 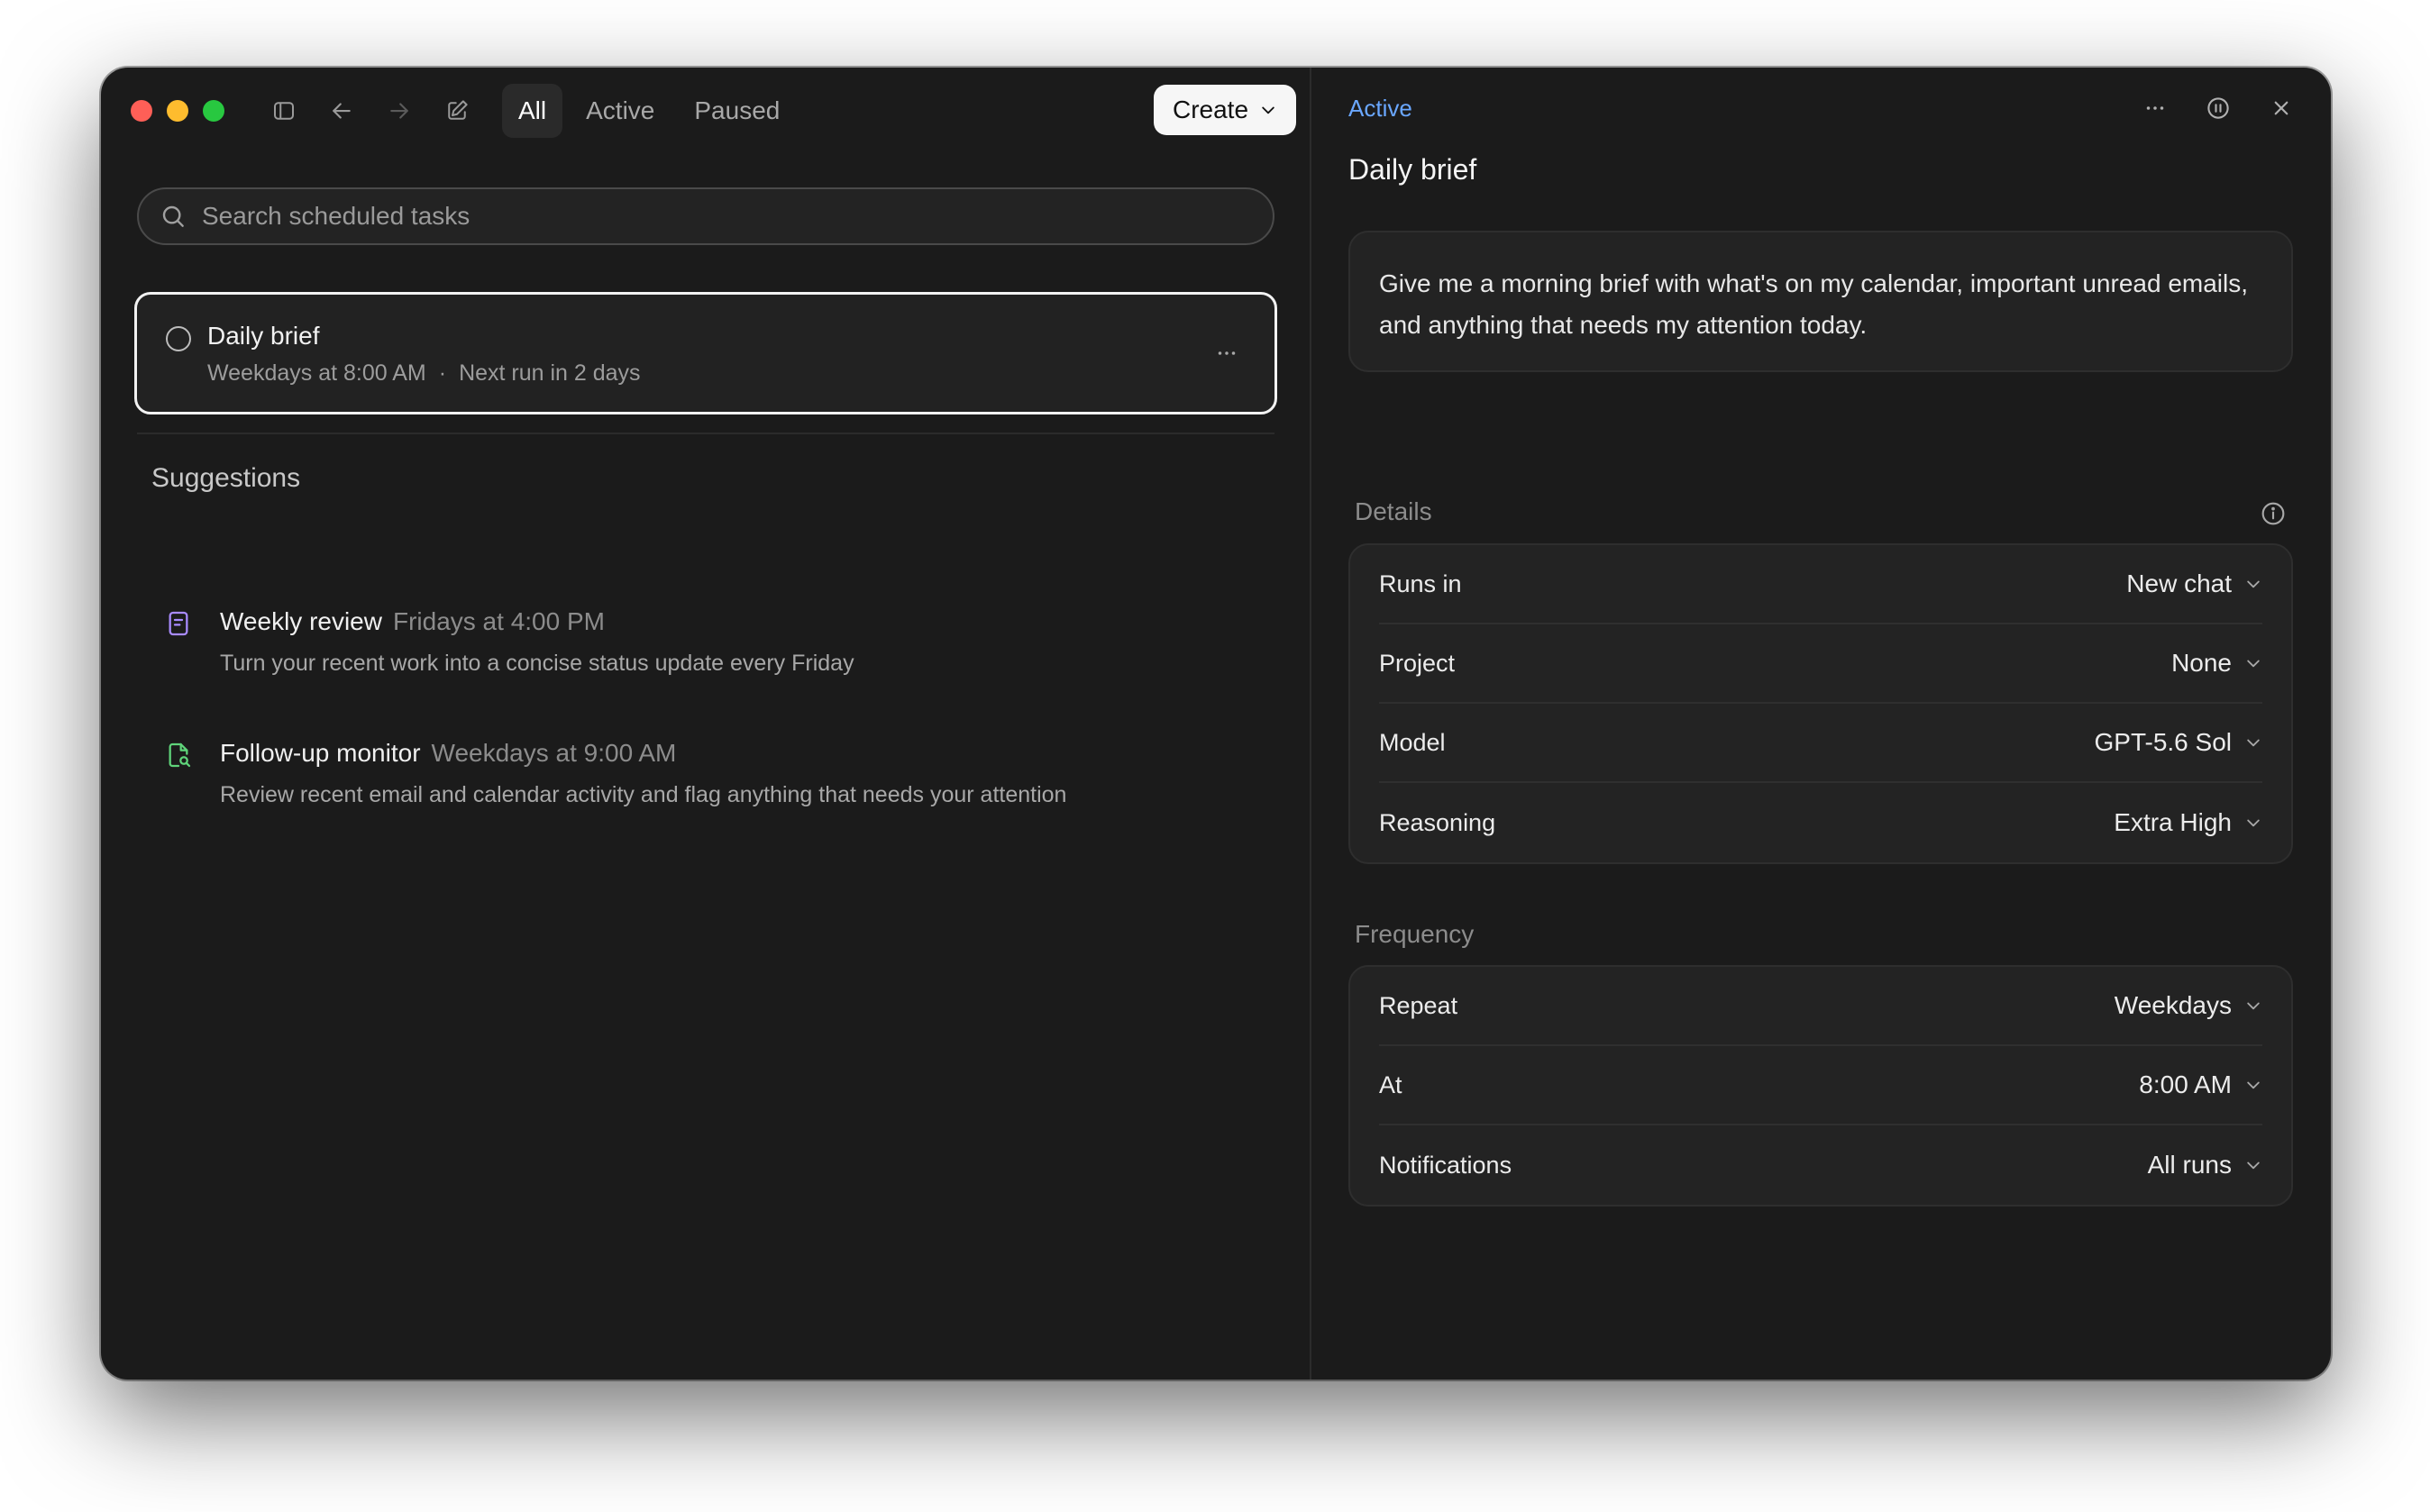 I want to click on setting-repeat: Repeat Weekdays, so click(x=1820, y=1006).